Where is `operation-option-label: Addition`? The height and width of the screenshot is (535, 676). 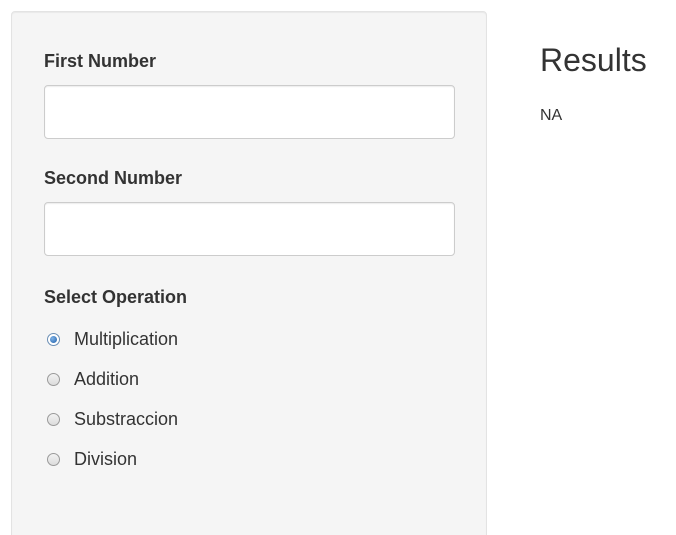 operation-option-label: Addition is located at coordinates (107, 379).